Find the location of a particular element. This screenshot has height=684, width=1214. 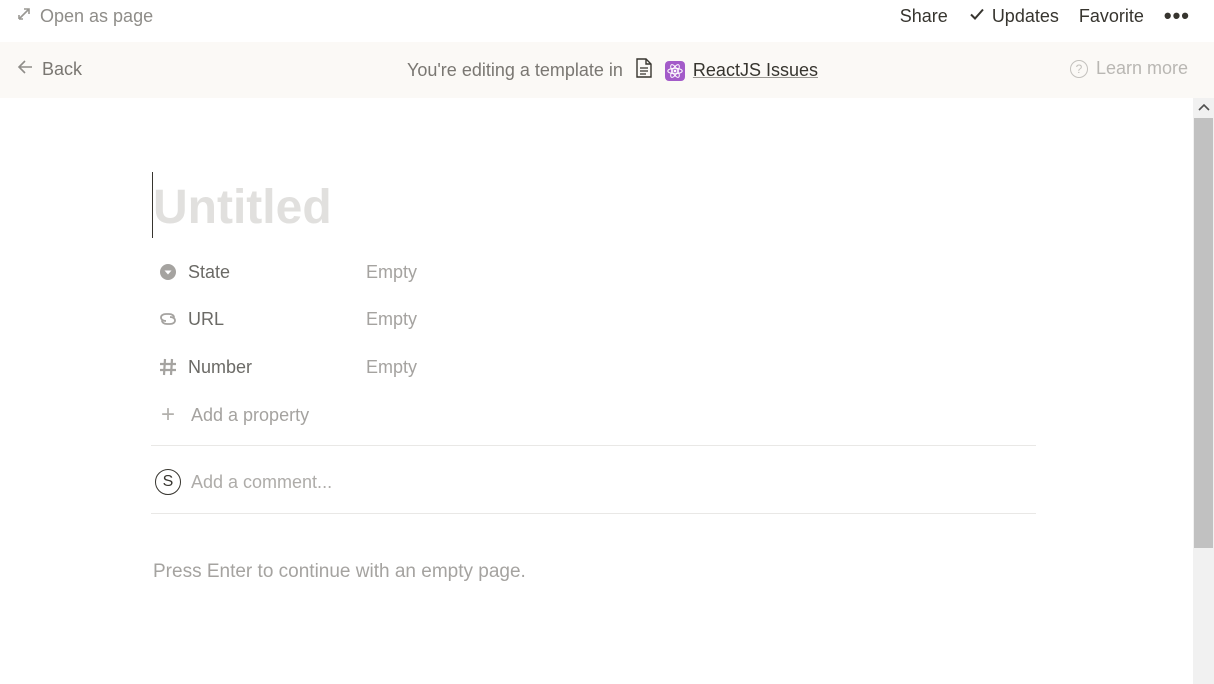

expand-icon is located at coordinates (24, 16).